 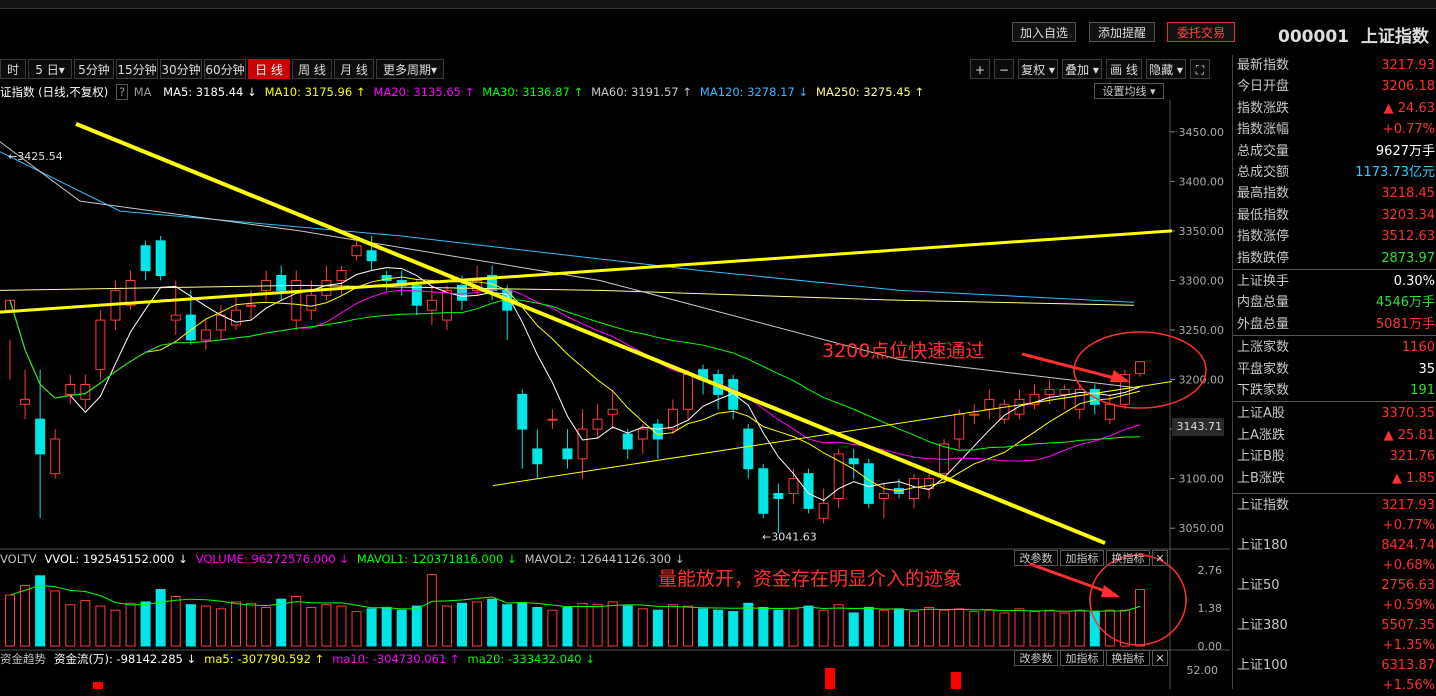 I want to click on volume-value: VOLTV, so click(x=18, y=559).